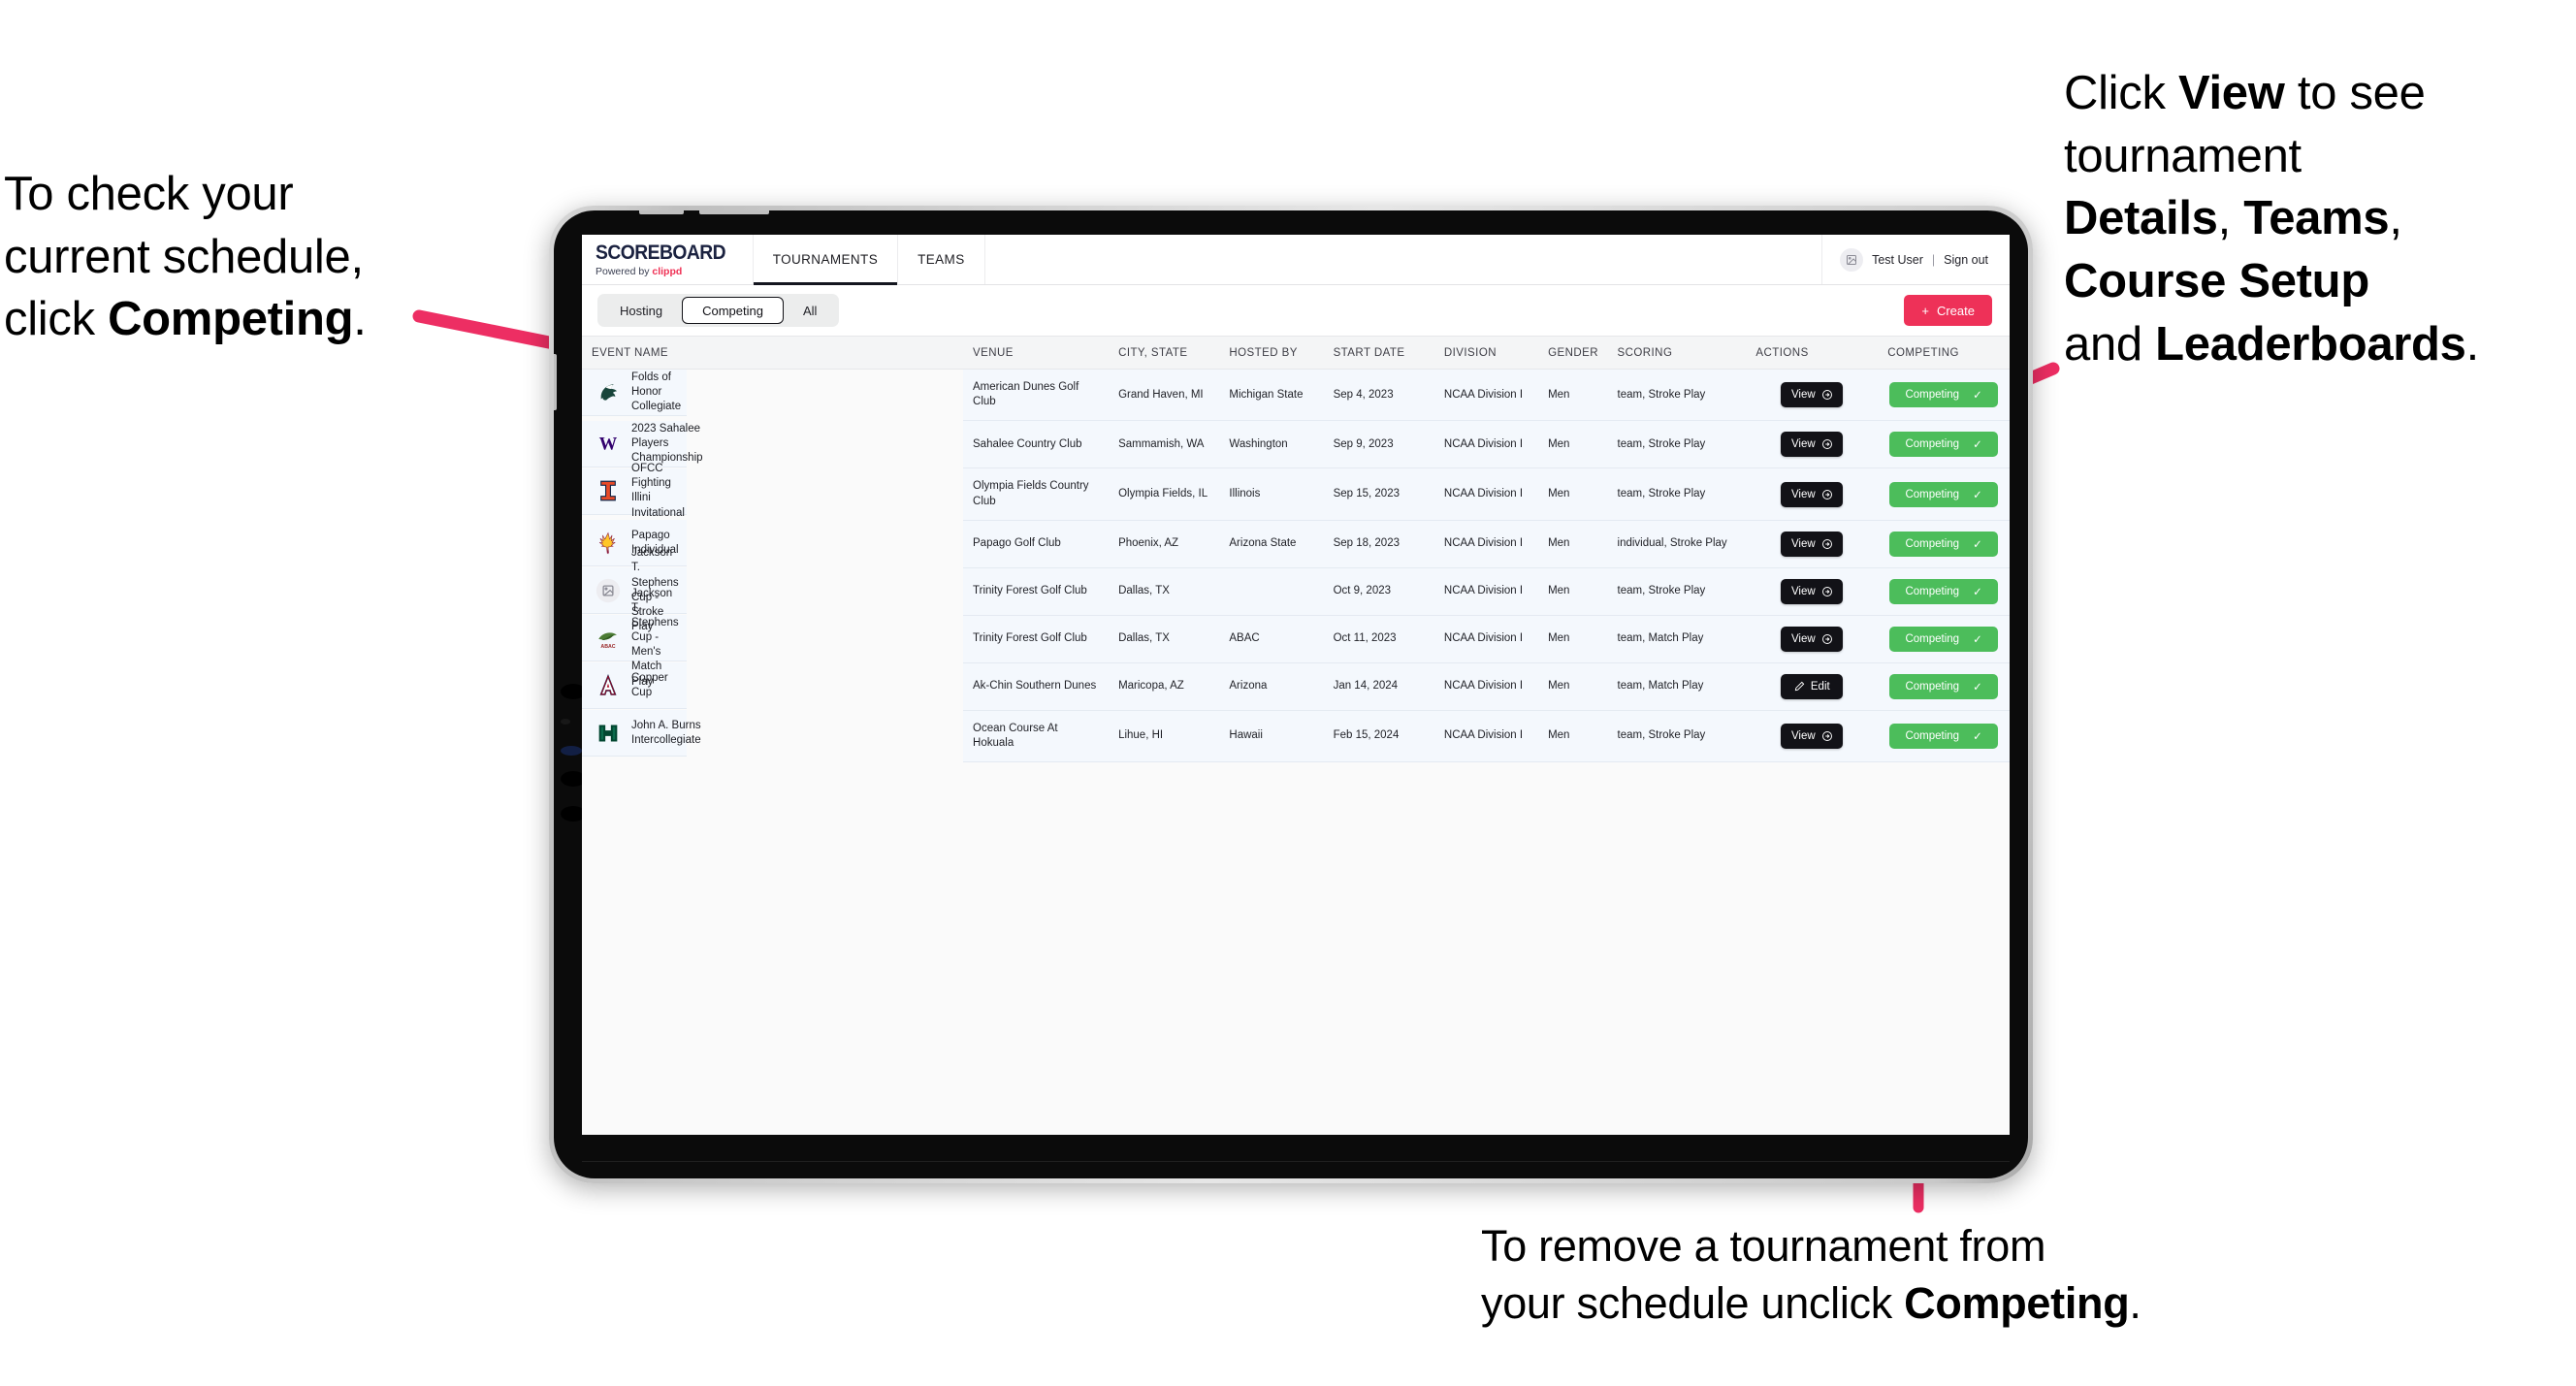  What do you see at coordinates (2231, 93) in the screenshot?
I see `annotation-emphasis: View` at bounding box center [2231, 93].